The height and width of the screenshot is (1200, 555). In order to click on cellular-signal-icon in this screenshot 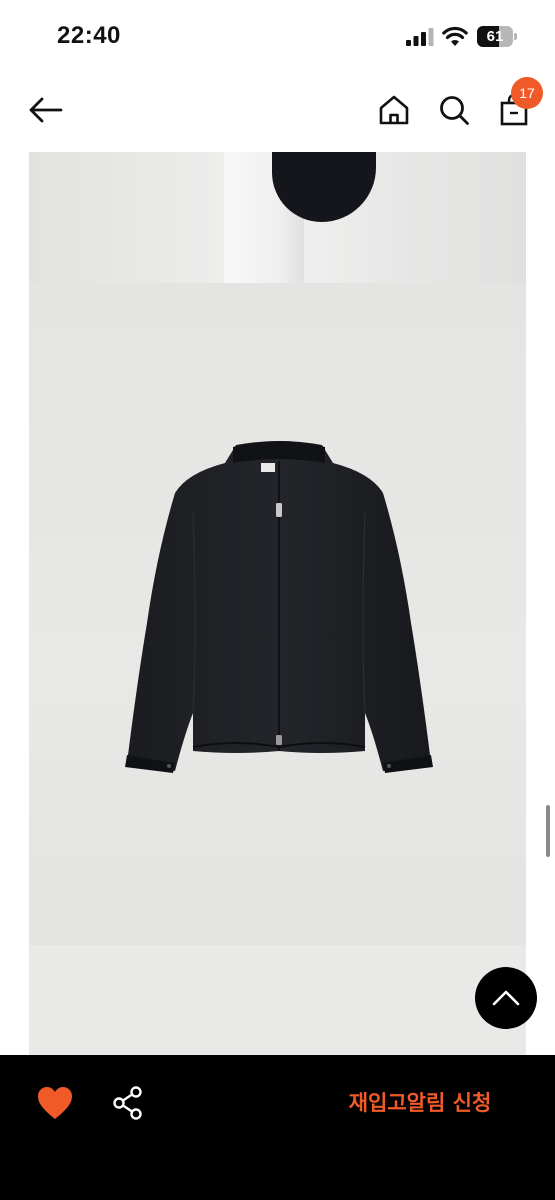, I will do `click(420, 37)`.